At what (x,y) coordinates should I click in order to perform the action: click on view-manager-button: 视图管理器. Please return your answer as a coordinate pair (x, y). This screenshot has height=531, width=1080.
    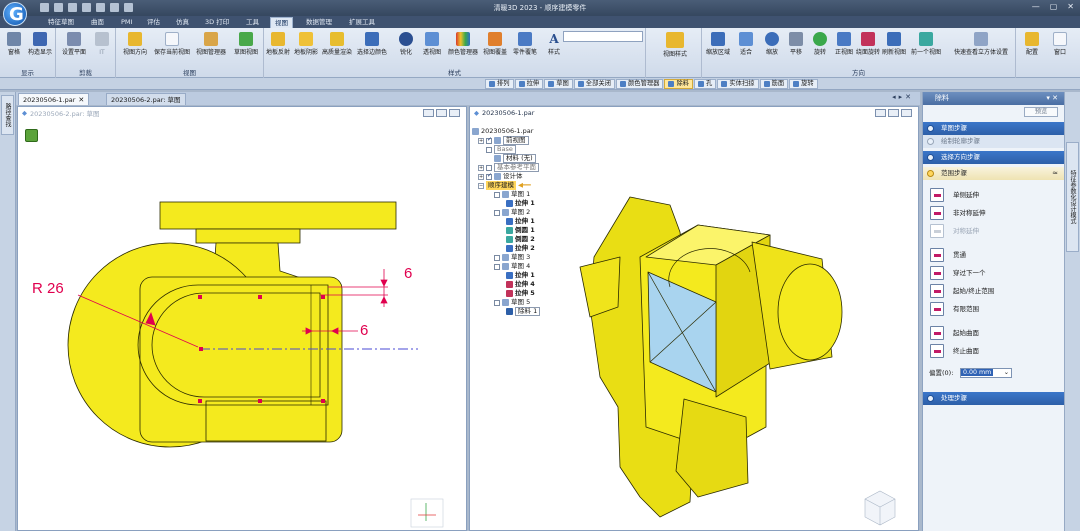
    Looking at the image, I should click on (211, 44).